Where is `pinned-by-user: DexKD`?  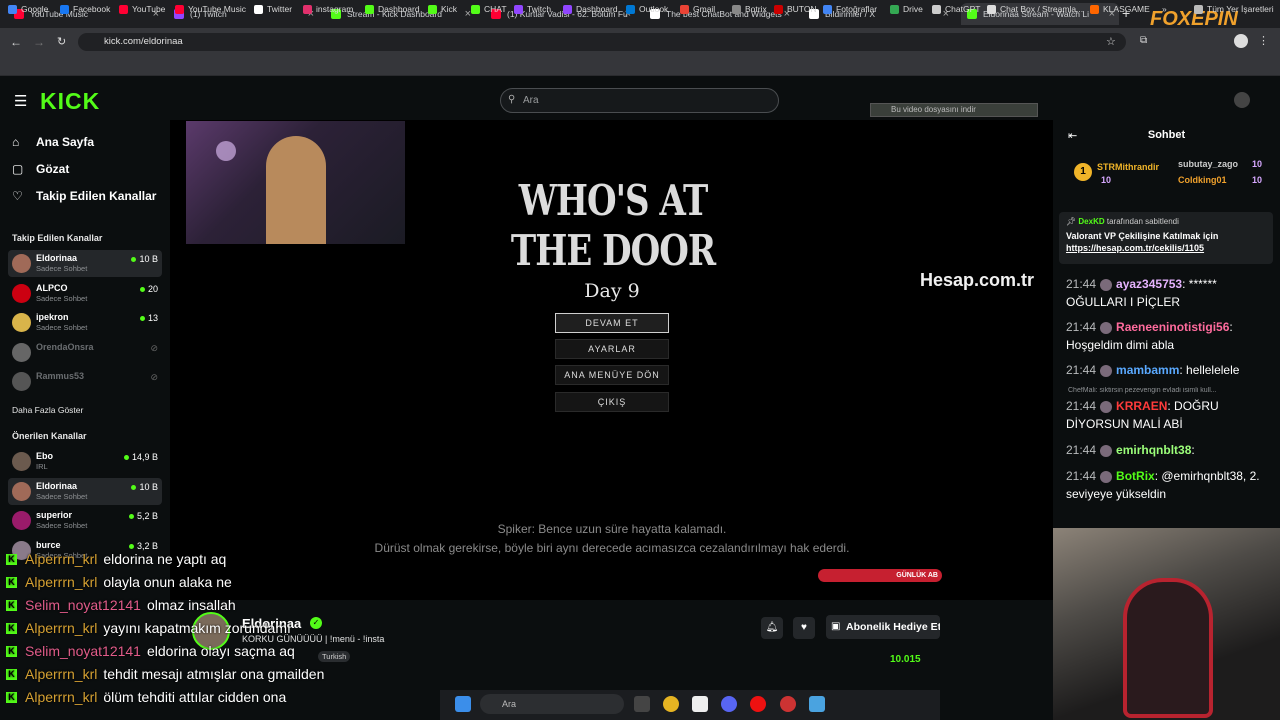
pinned-by-user: DexKD is located at coordinates (1091, 221).